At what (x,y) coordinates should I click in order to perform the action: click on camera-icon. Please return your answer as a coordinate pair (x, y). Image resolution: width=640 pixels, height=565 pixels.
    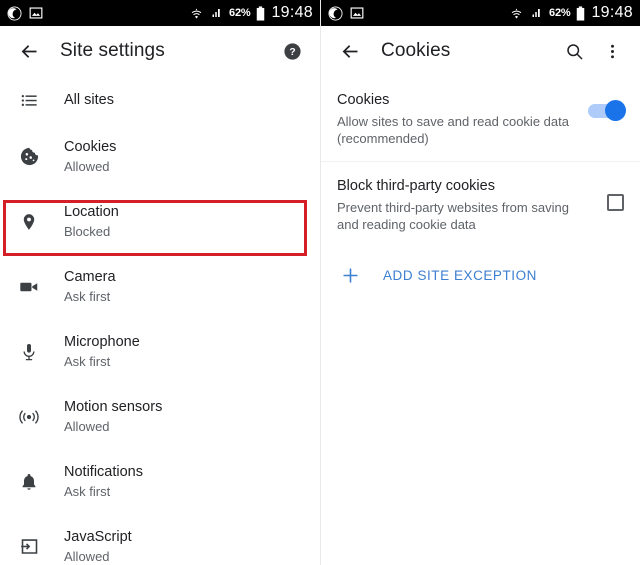
    Looking at the image, I should click on (29, 287).